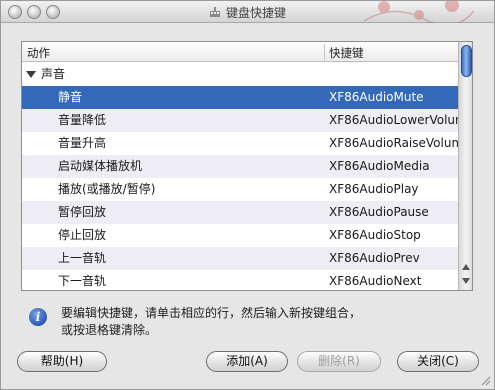 The image size is (495, 390). Describe the element at coordinates (393, 143) in the screenshot. I see `shortcut-cell: XF86AudioRaiseVolum` at that location.